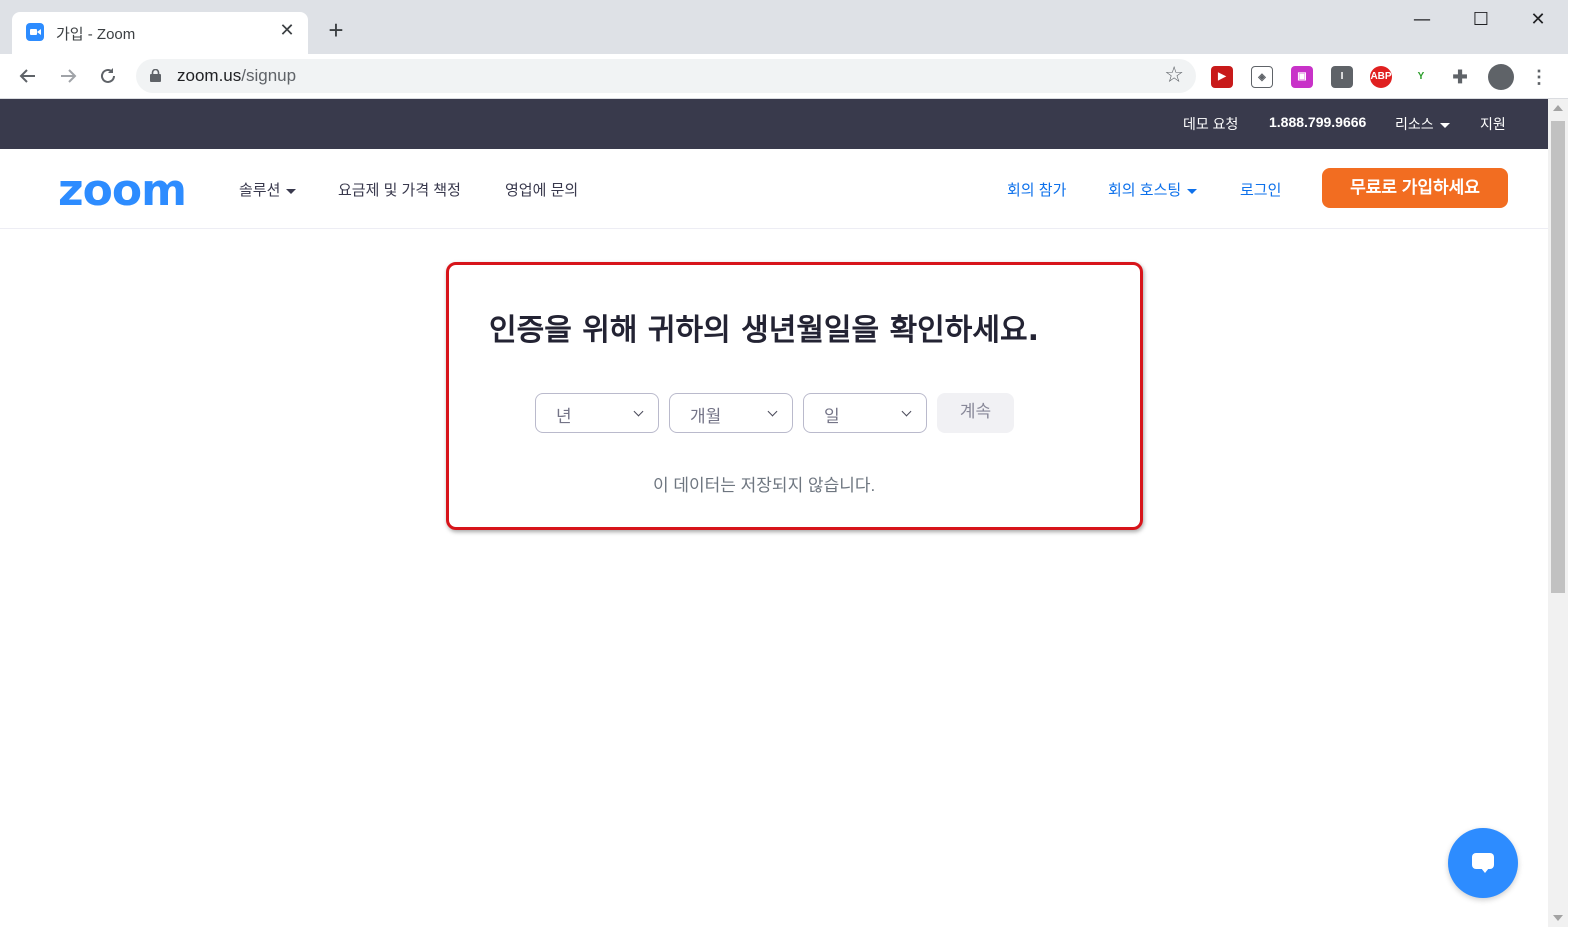 Image resolution: width=1578 pixels, height=933 pixels. What do you see at coordinates (1558, 108) in the screenshot?
I see `scroll-up-arrow-icon` at bounding box center [1558, 108].